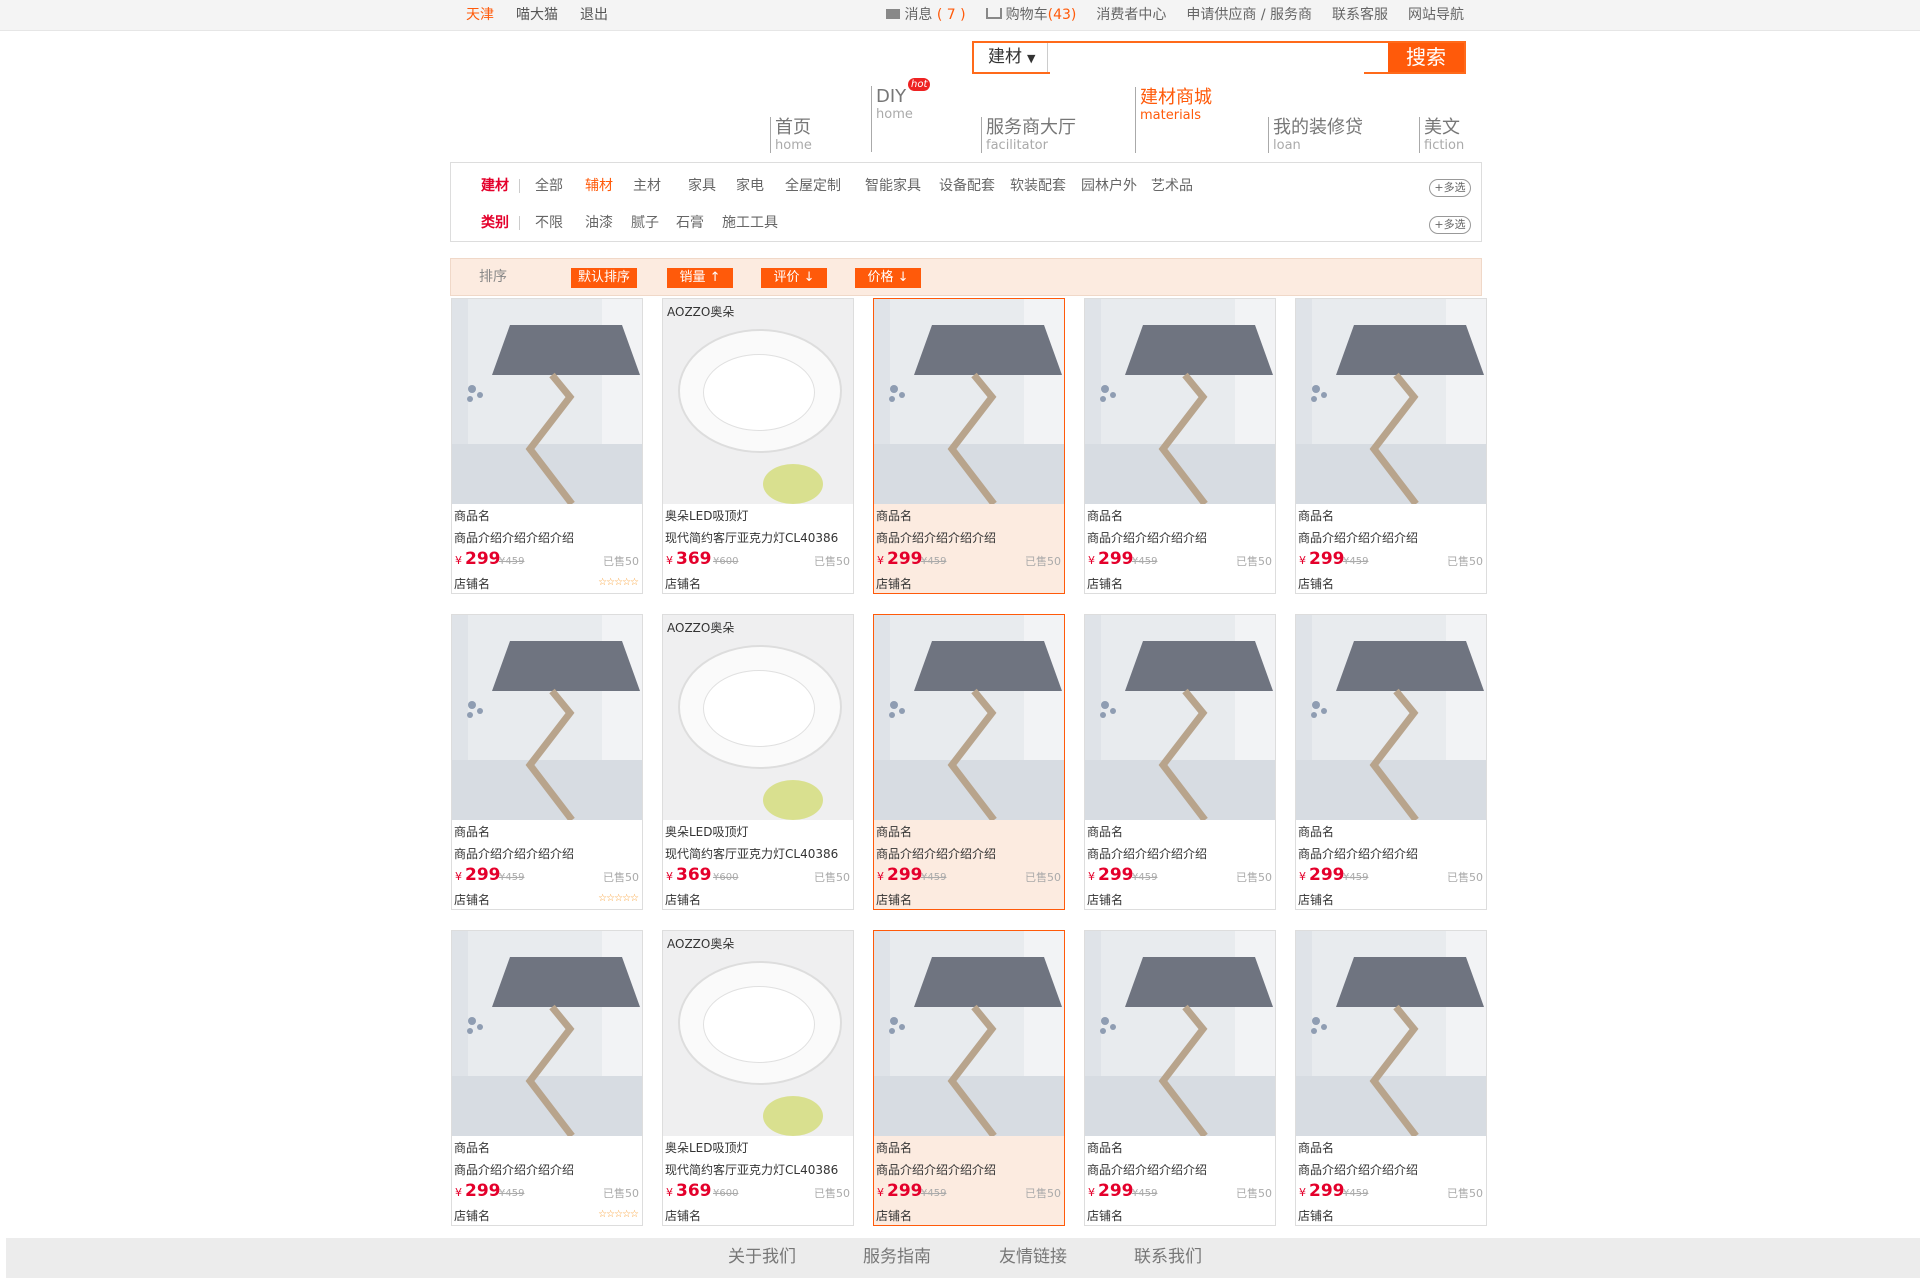 This screenshot has width=1920, height=1278. I want to click on filter-option-selected: 辅材, so click(599, 186).